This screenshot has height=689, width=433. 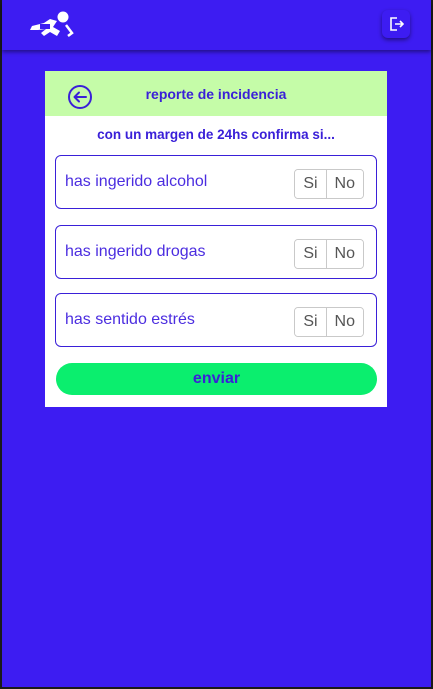 I want to click on question-label: has sentido estrés, so click(x=130, y=319).